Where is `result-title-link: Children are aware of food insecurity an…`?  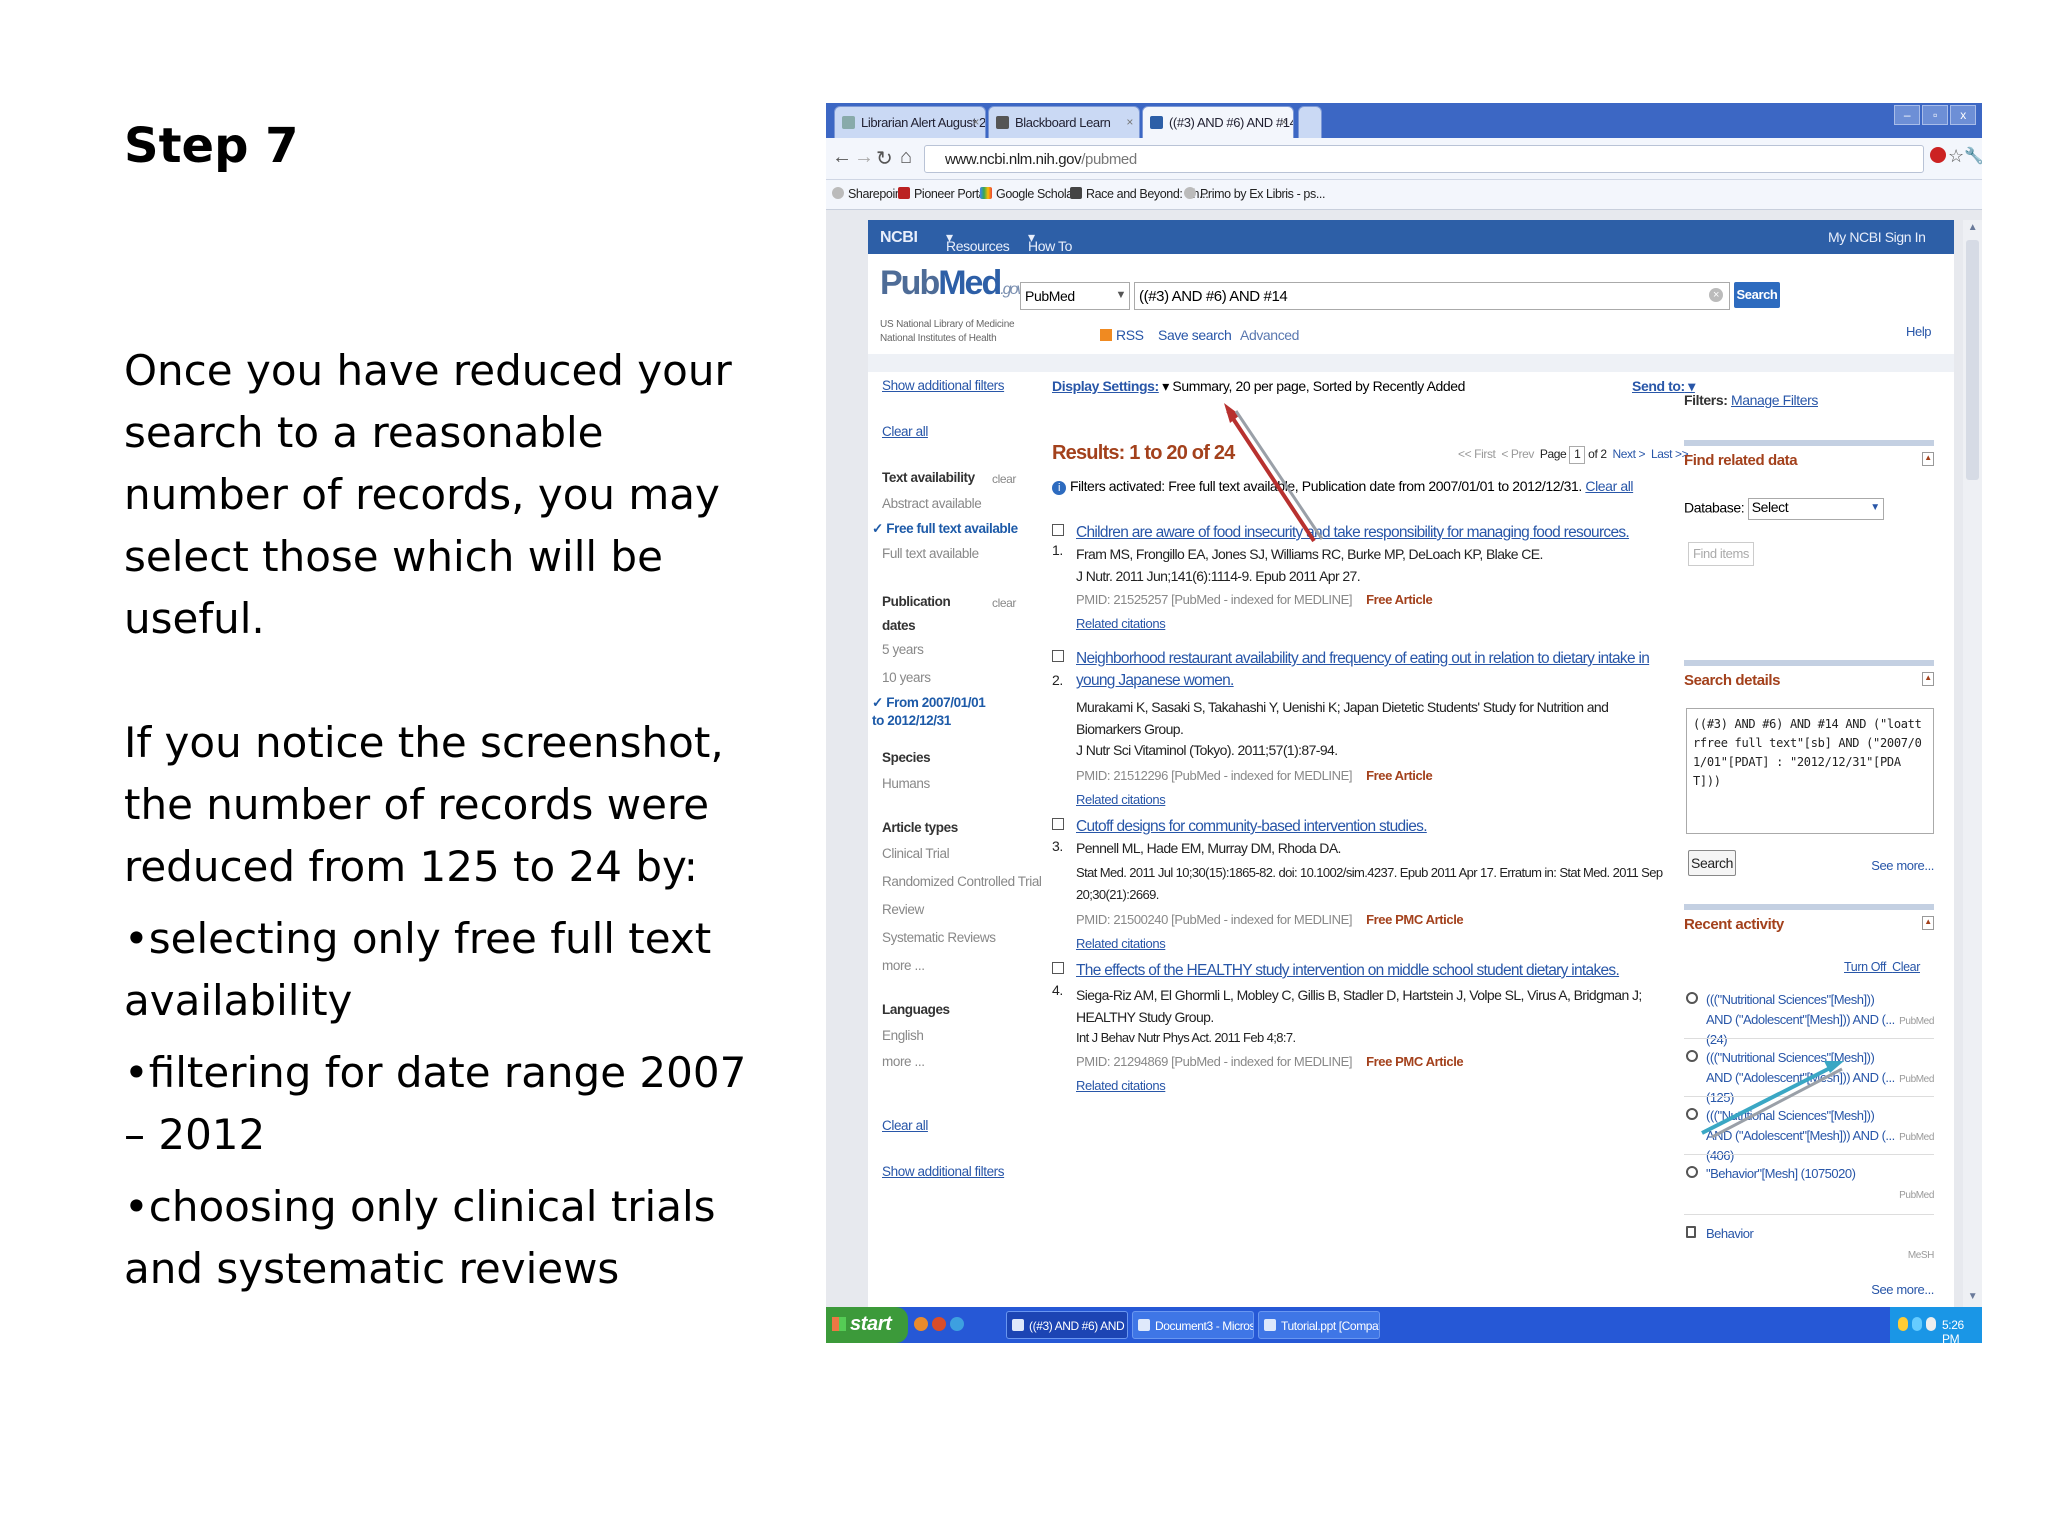 result-title-link: Children are aware of food insecurity an… is located at coordinates (1371, 533).